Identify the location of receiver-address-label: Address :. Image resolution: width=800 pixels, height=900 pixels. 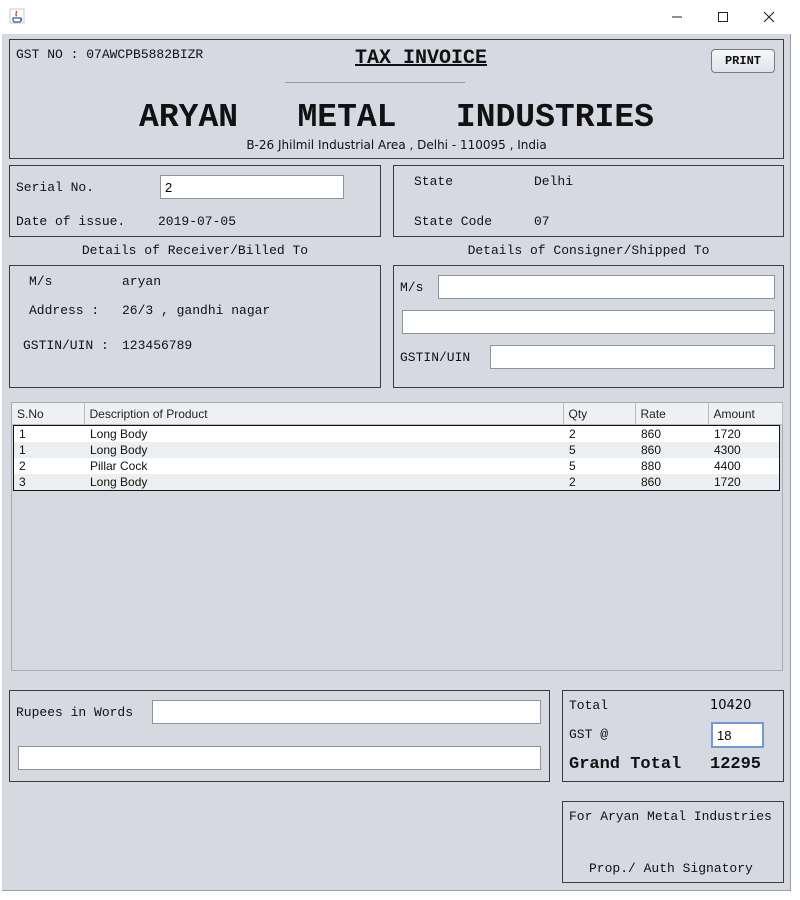
(64, 310).